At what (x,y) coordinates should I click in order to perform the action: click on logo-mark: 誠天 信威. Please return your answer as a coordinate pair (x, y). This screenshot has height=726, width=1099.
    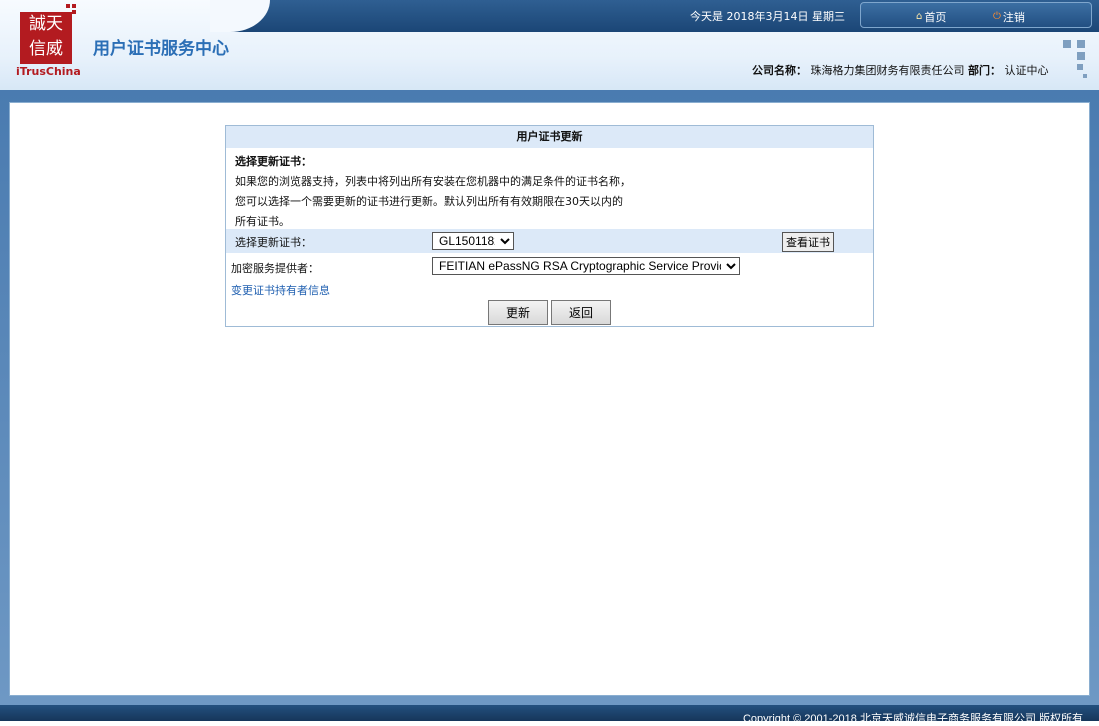
    Looking at the image, I should click on (46, 38).